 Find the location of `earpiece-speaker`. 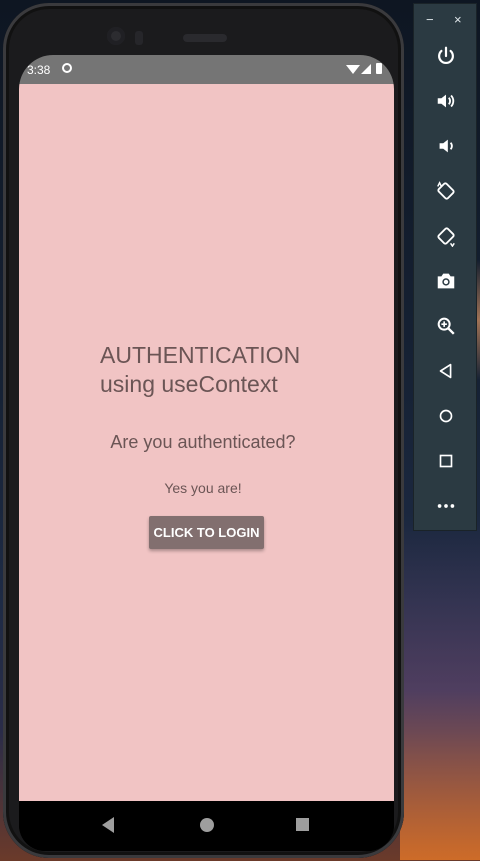

earpiece-speaker is located at coordinates (205, 38).